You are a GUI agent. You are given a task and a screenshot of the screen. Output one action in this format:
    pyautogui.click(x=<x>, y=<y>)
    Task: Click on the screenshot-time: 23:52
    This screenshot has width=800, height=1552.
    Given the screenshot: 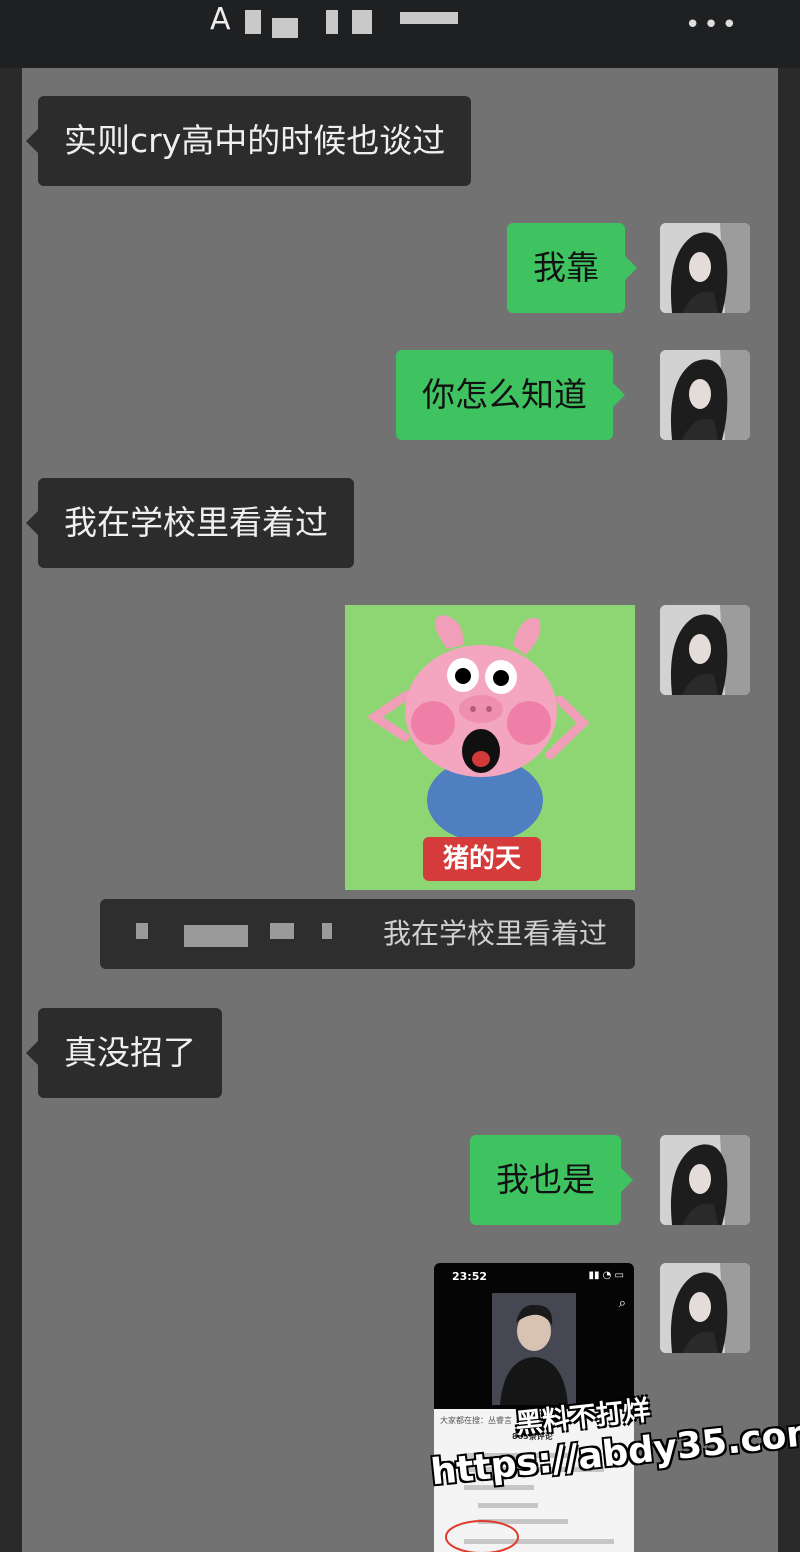 What is the action you would take?
    pyautogui.click(x=470, y=1276)
    